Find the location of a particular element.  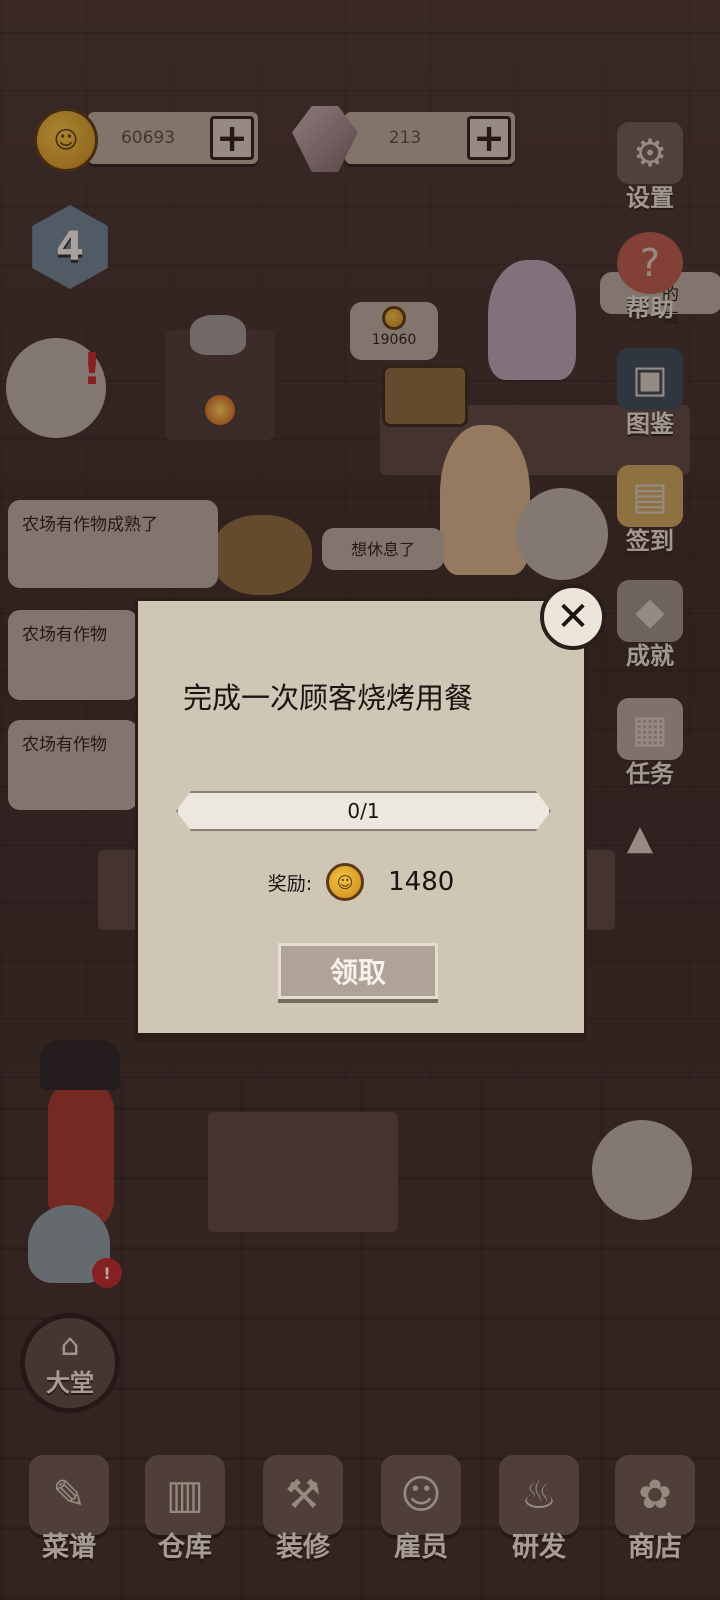

claim-button: 领取 is located at coordinates (358, 971).